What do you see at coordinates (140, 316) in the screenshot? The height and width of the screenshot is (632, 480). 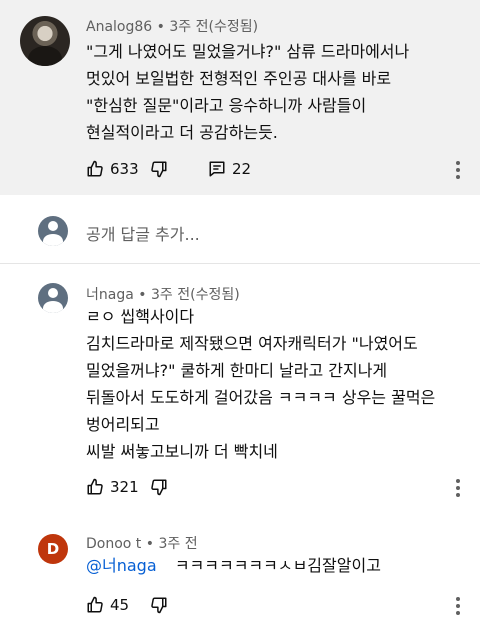 I see `comment-line: ㄹㅇ 씹핵사이다` at bounding box center [140, 316].